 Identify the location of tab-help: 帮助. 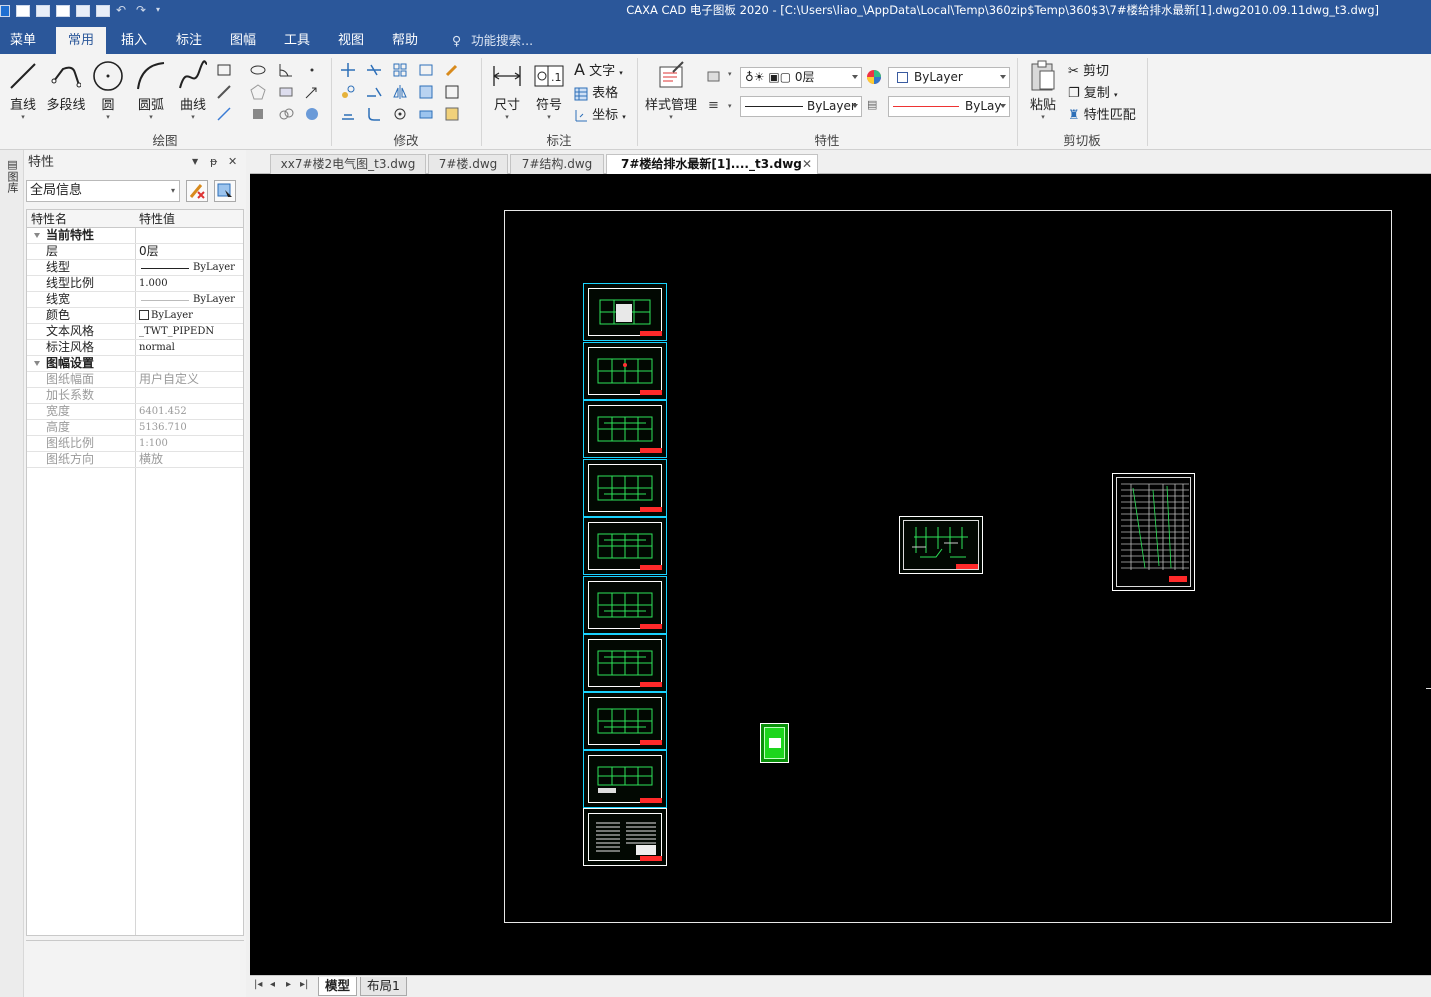
(405, 40).